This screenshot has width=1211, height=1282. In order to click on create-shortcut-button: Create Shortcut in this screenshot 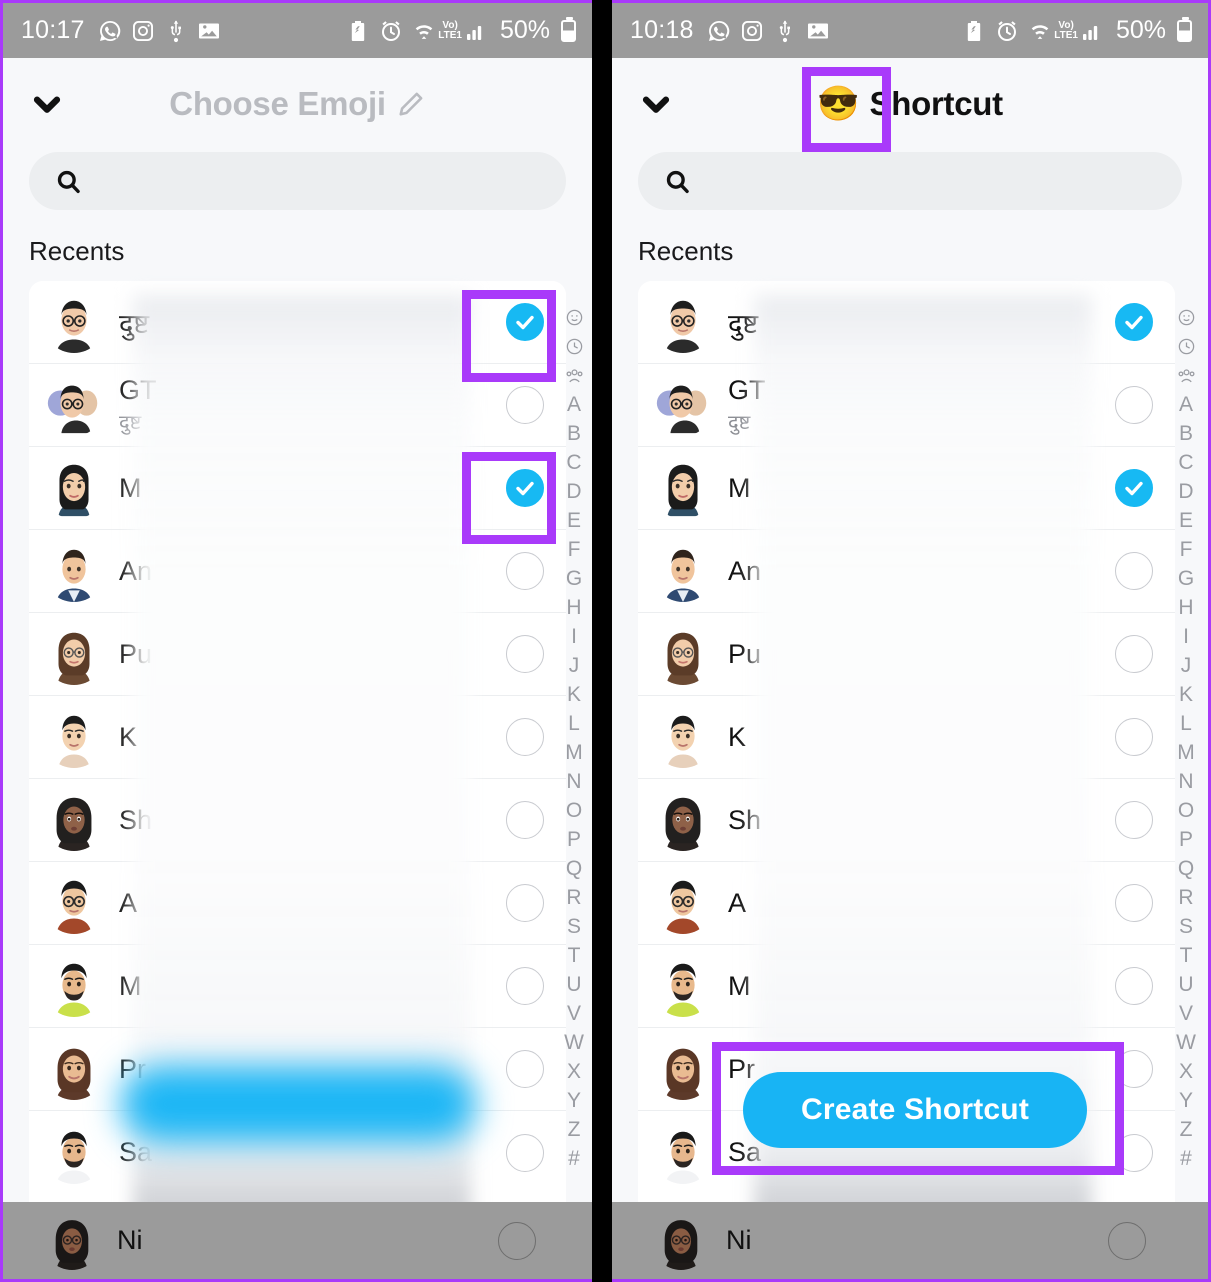, I will do `click(915, 1110)`.